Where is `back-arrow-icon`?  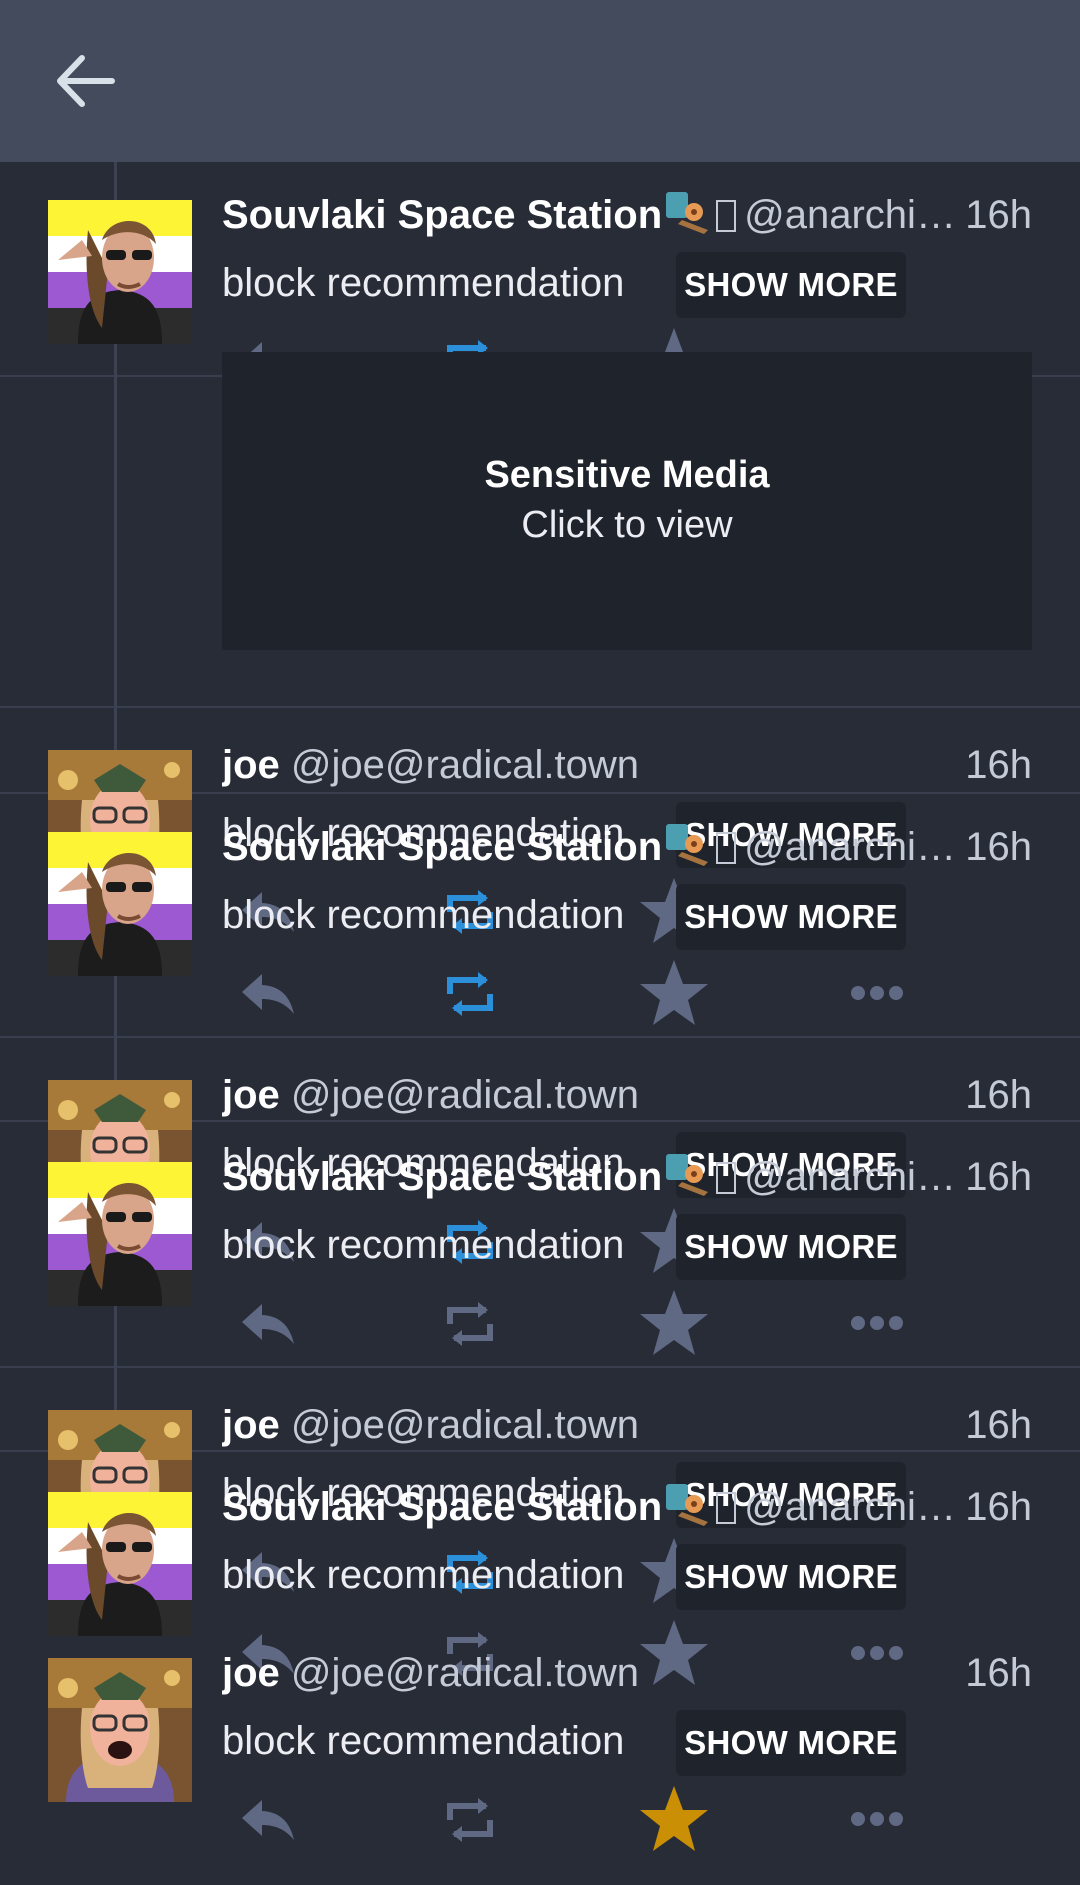
back-arrow-icon is located at coordinates (85, 81).